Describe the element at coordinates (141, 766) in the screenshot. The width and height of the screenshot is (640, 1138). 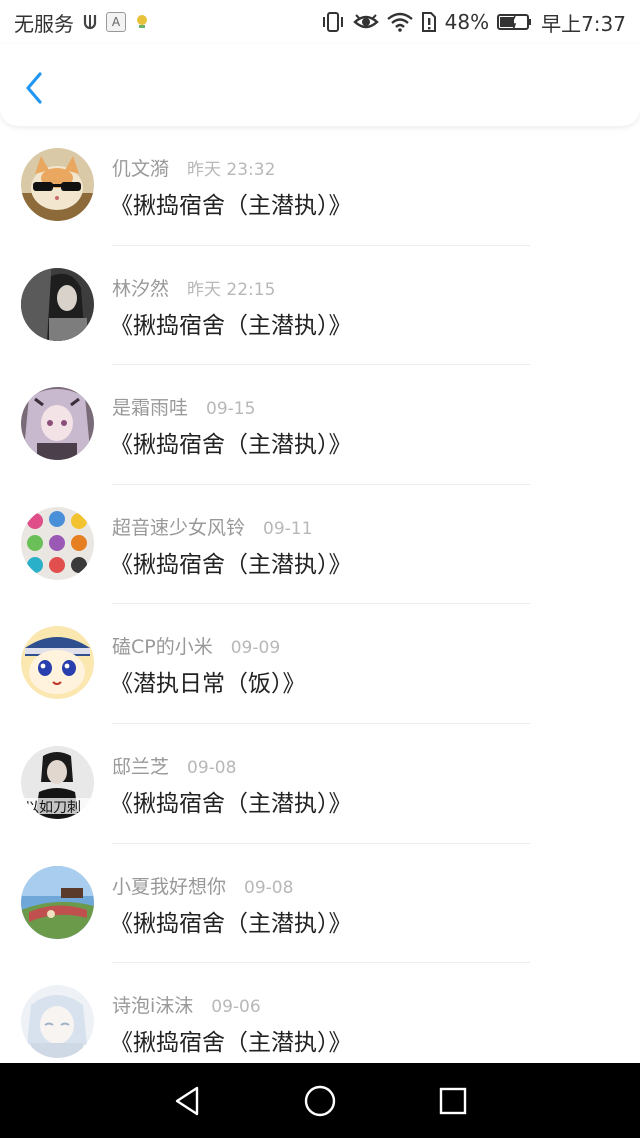
I see `sender-name: 邸兰芝` at that location.